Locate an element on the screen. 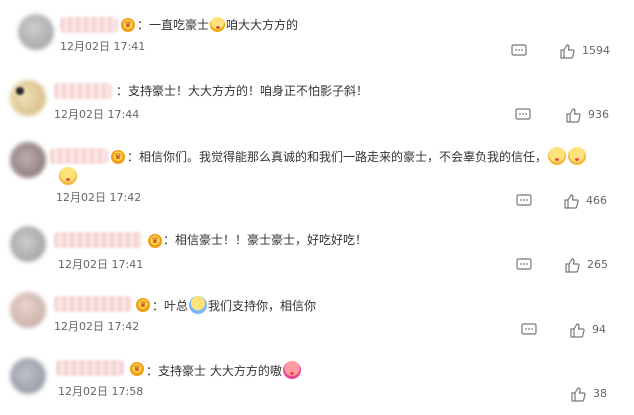  like-button: 936 is located at coordinates (595, 115).